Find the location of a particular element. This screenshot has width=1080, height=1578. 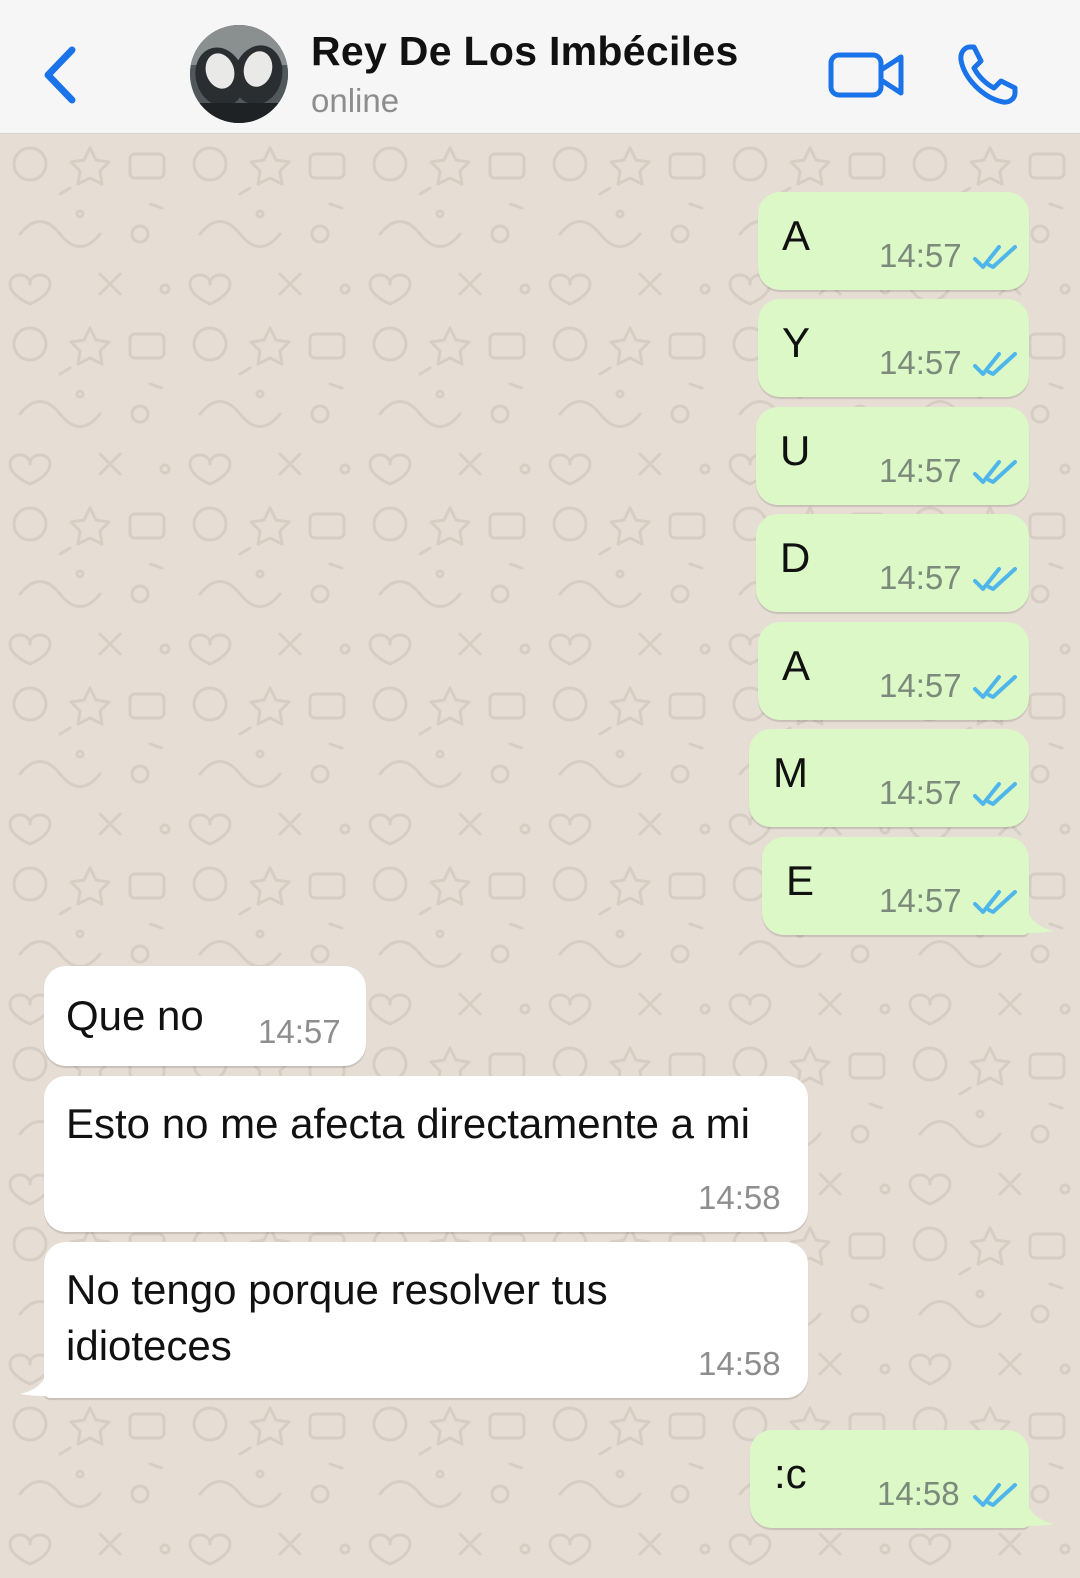

message-bubble-outgoing: M 14:57 is located at coordinates (889, 778).